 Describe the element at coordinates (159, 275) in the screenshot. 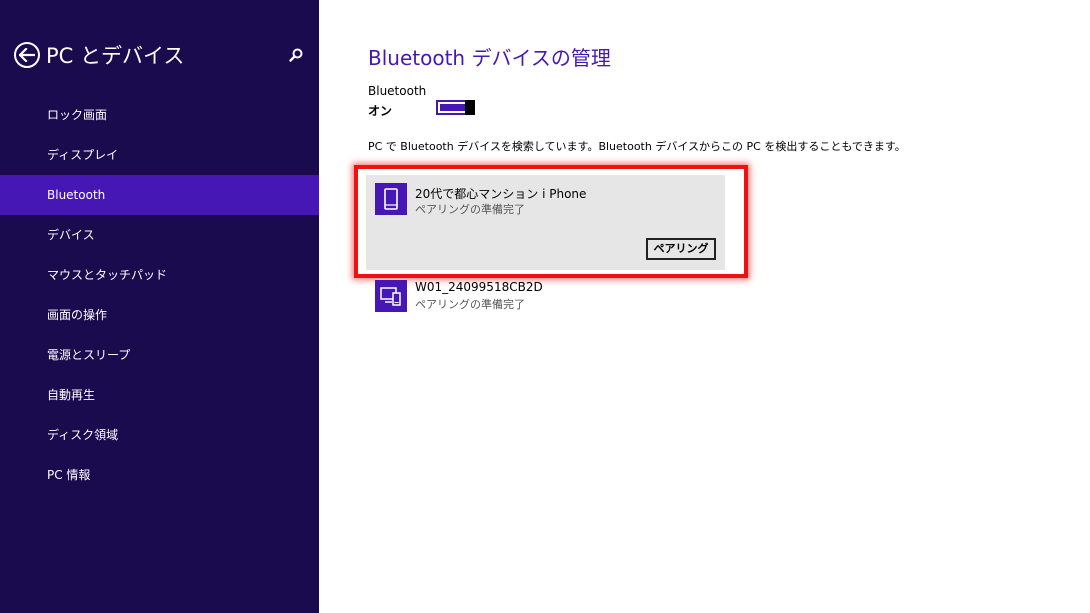

I see `sidebar-item-mouse-touchpad: マウスとタッチパッド` at that location.